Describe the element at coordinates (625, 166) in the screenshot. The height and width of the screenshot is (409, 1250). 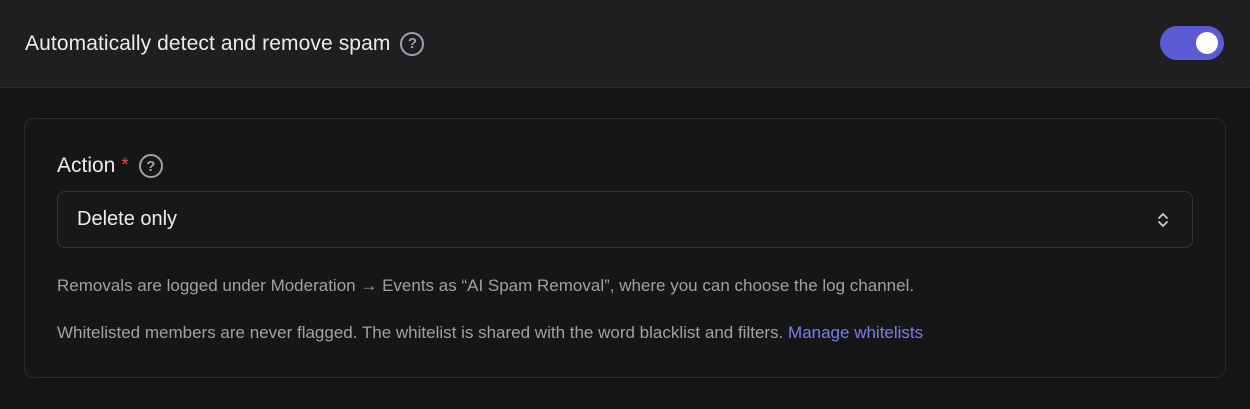
I see `action-label-row: Action * ?` at that location.